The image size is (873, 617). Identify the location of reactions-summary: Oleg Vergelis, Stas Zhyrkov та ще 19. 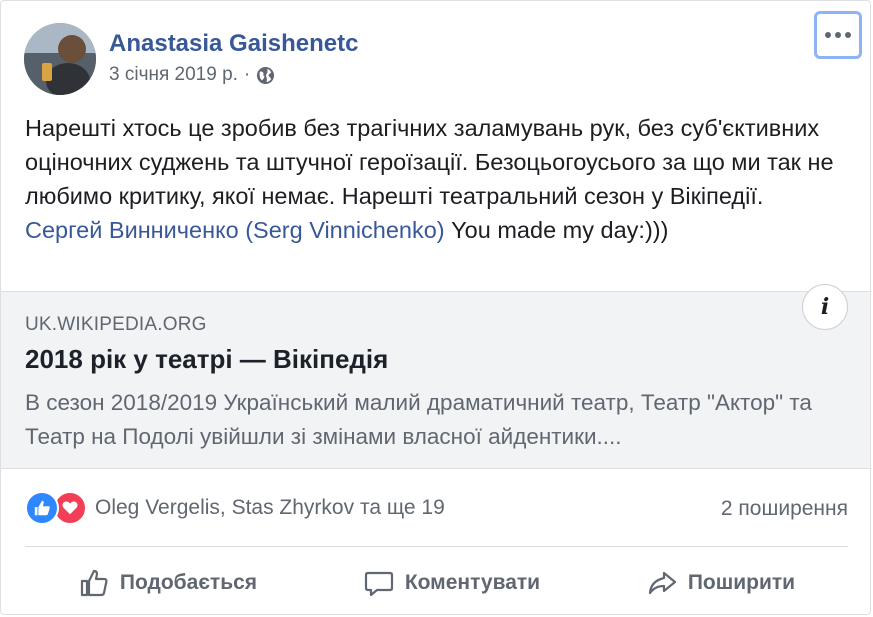
(235, 508).